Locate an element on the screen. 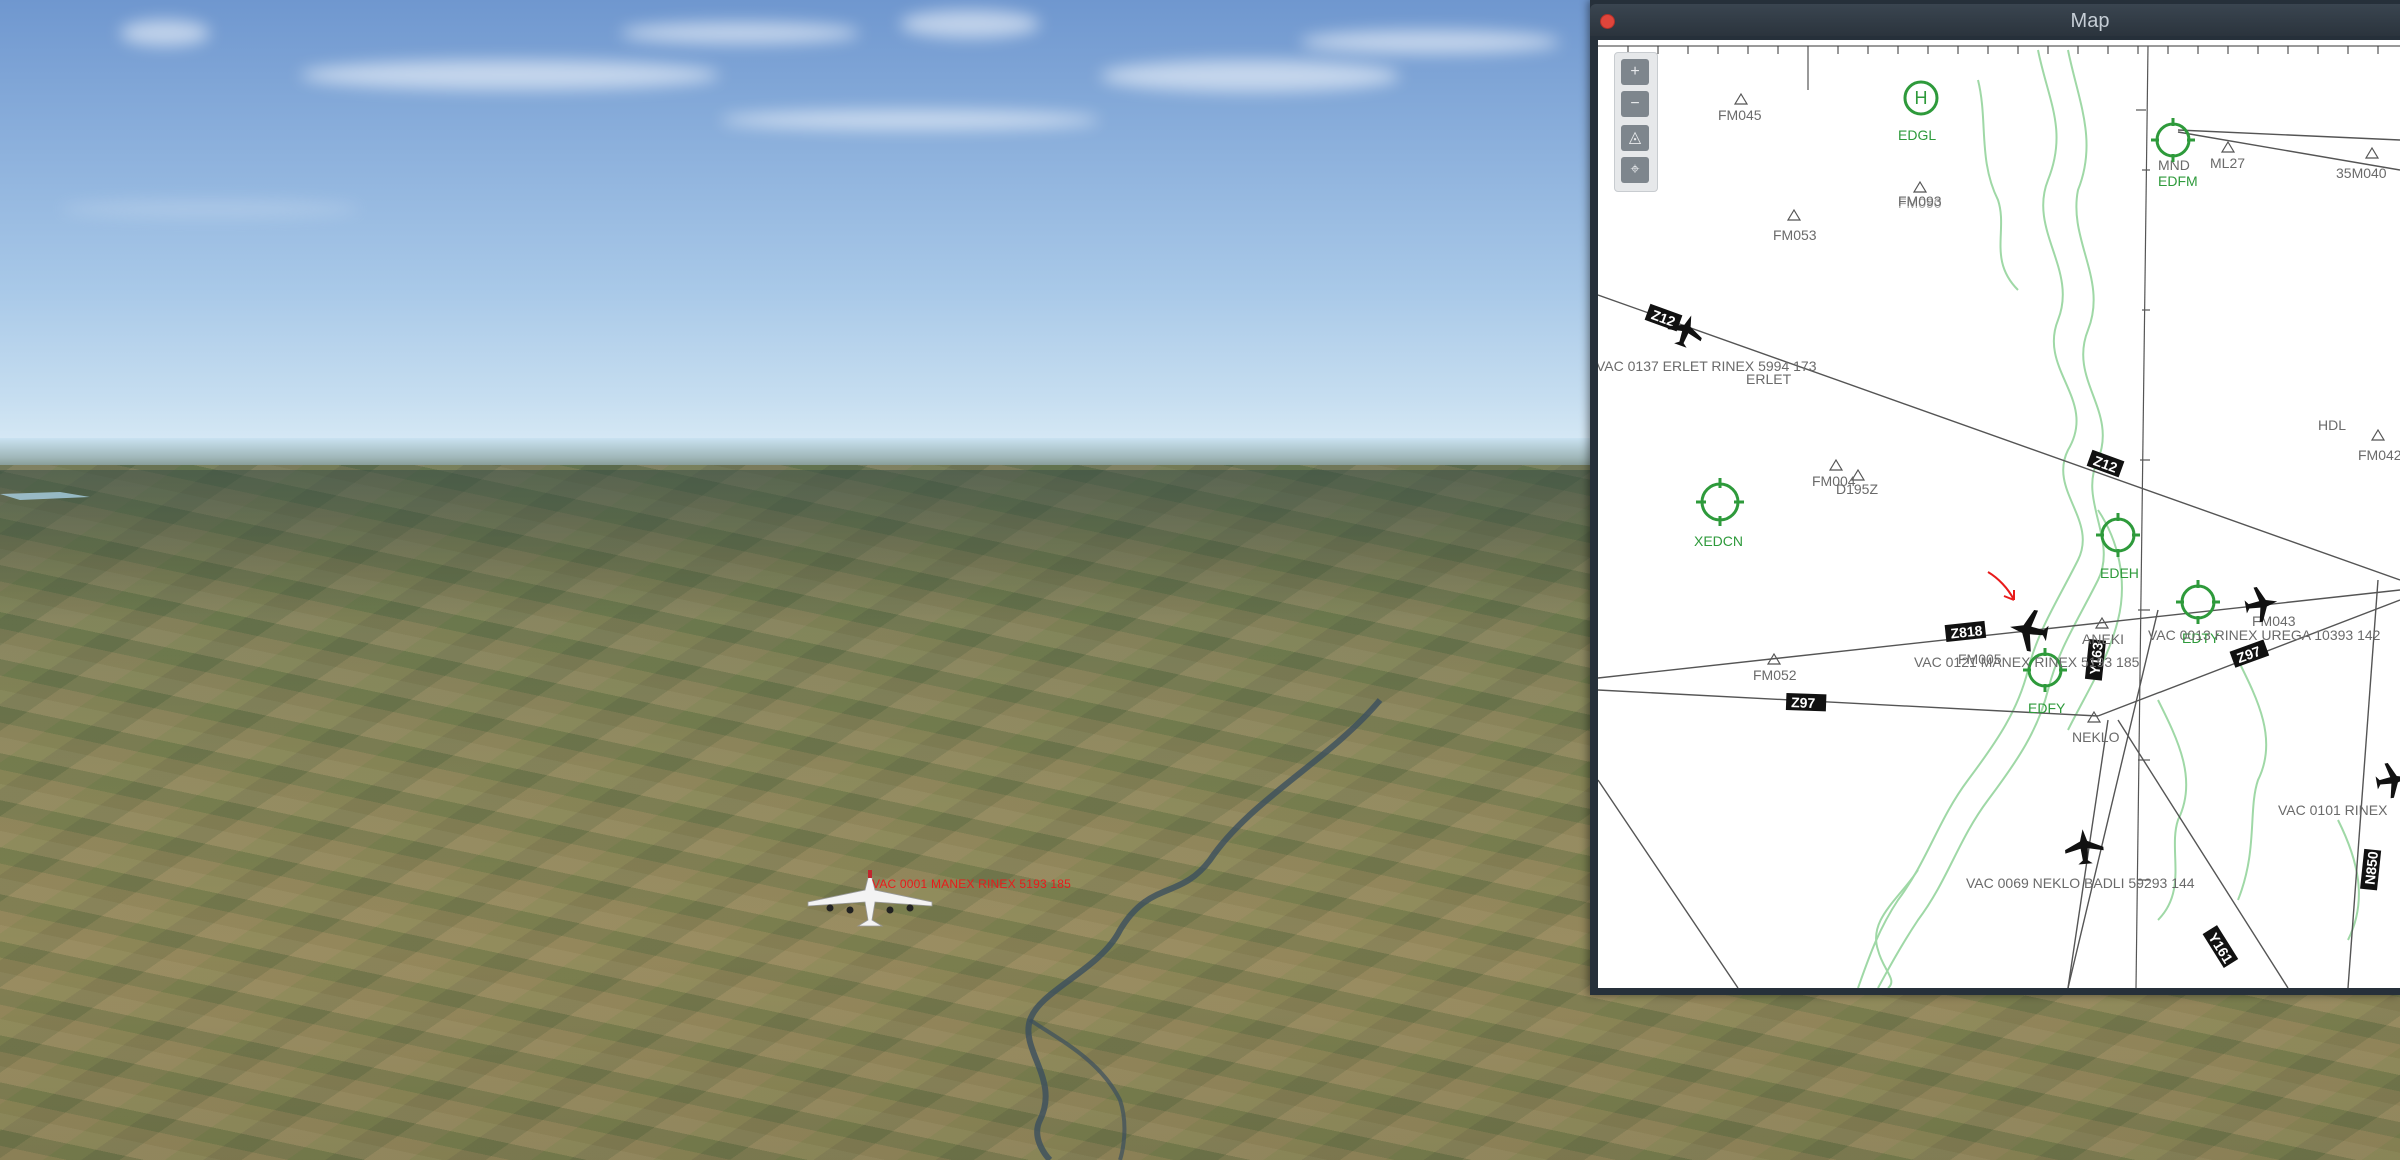 This screenshot has height=1160, width=2400. fix-label: FM045 is located at coordinates (1740, 115).